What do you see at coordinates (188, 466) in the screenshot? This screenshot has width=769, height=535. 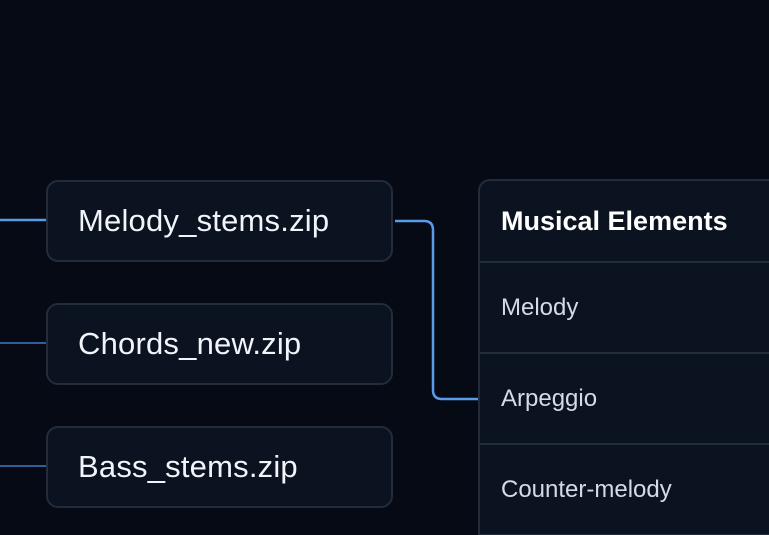 I see `file-node-label: Bass_stems.zip` at bounding box center [188, 466].